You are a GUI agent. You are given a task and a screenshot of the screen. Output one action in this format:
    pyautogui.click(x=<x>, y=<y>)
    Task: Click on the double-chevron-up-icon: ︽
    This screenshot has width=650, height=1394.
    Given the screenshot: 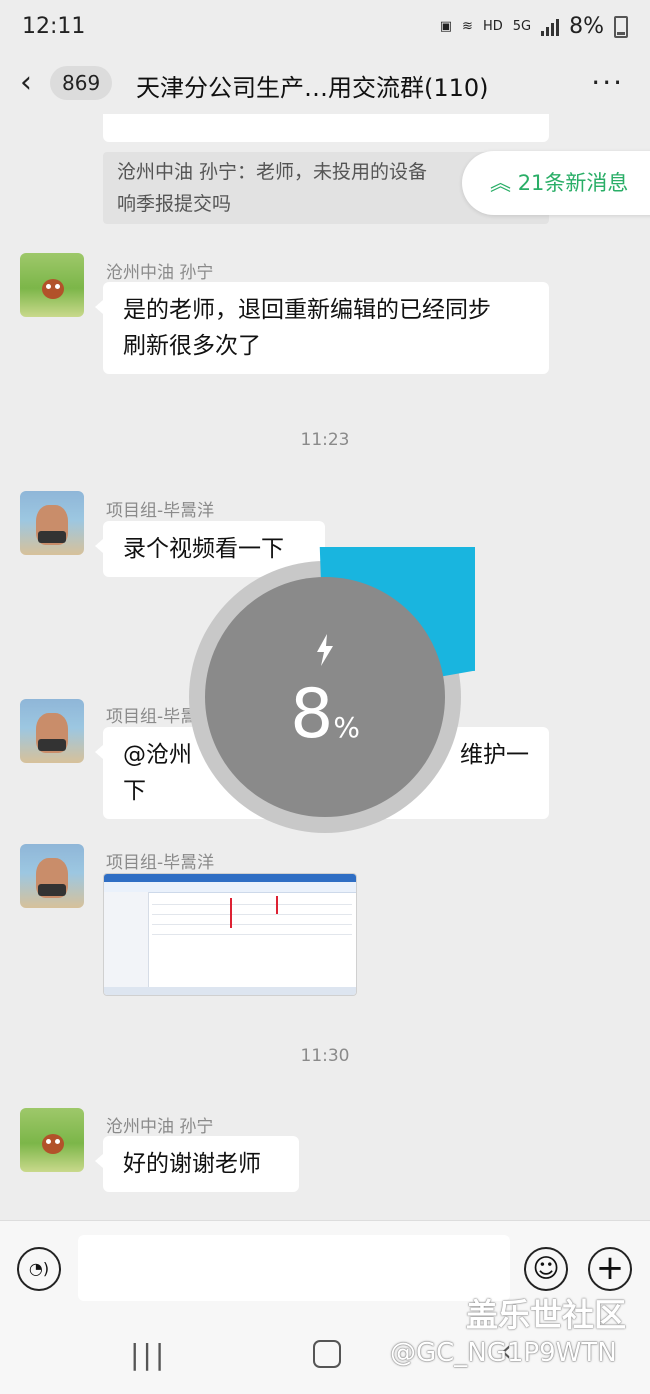 What is the action you would take?
    pyautogui.click(x=500, y=183)
    